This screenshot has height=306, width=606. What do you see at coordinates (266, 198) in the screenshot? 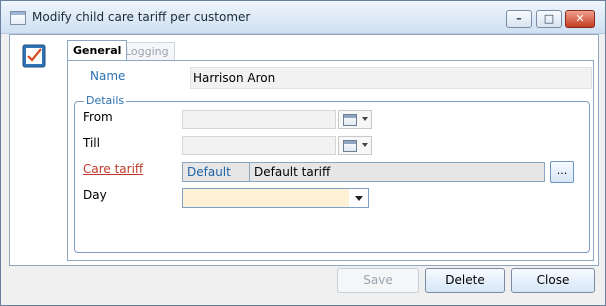
I see `day-select-value` at bounding box center [266, 198].